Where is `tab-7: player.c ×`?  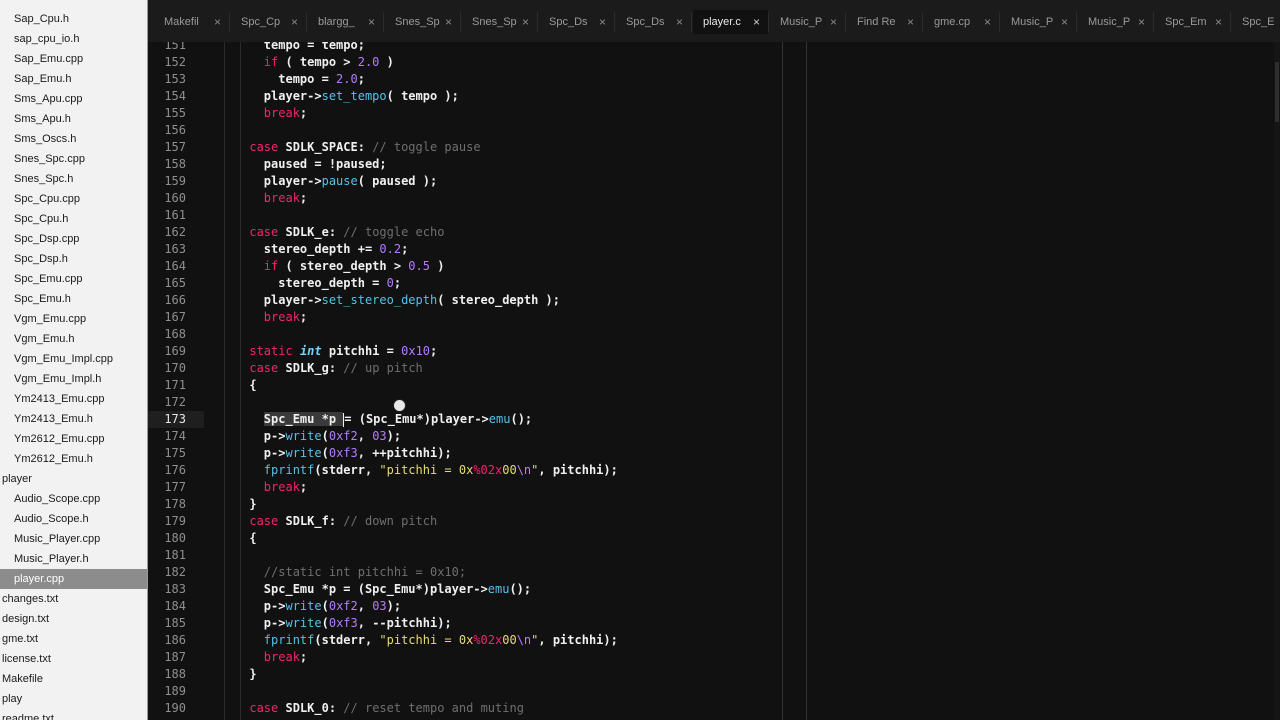 tab-7: player.c × is located at coordinates (730, 22).